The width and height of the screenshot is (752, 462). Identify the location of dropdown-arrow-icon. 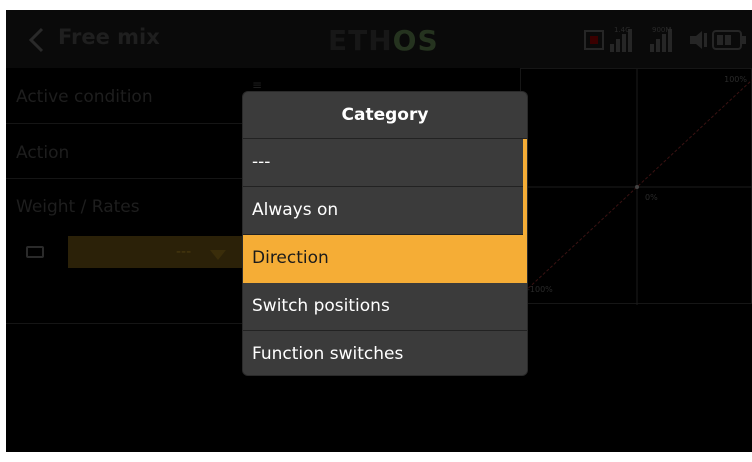
(218, 255).